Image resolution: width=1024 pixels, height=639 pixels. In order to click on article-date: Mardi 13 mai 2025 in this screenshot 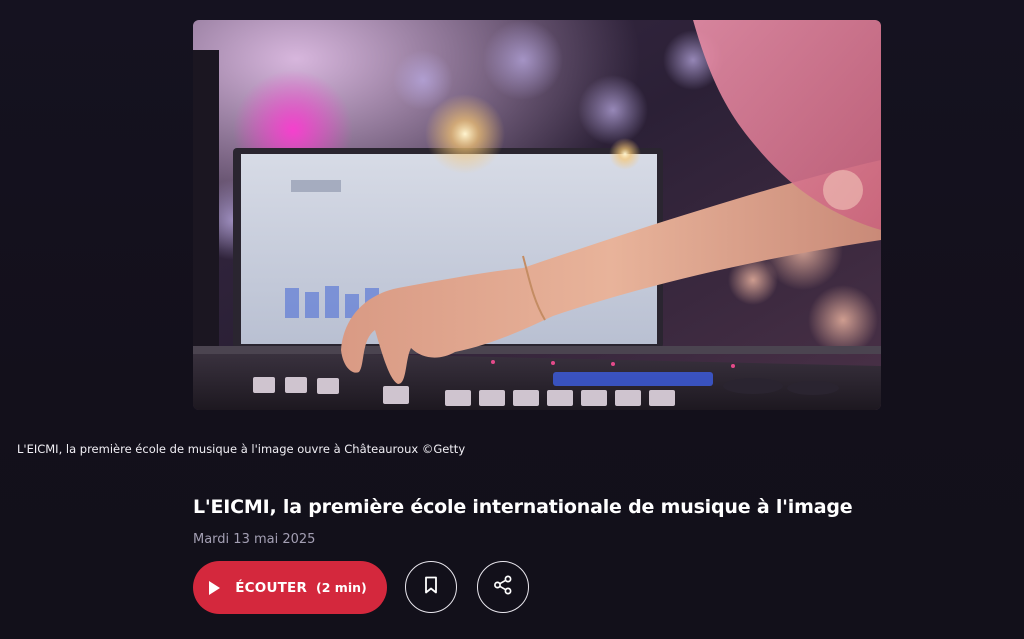, I will do `click(254, 539)`.